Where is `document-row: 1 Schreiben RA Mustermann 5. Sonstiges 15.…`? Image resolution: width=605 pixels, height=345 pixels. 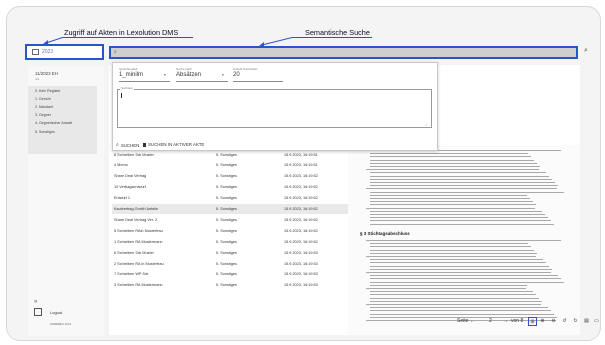
document-row: 1 Schreiben RA Mustermann 5. Sonstiges 15.… is located at coordinates (230, 241).